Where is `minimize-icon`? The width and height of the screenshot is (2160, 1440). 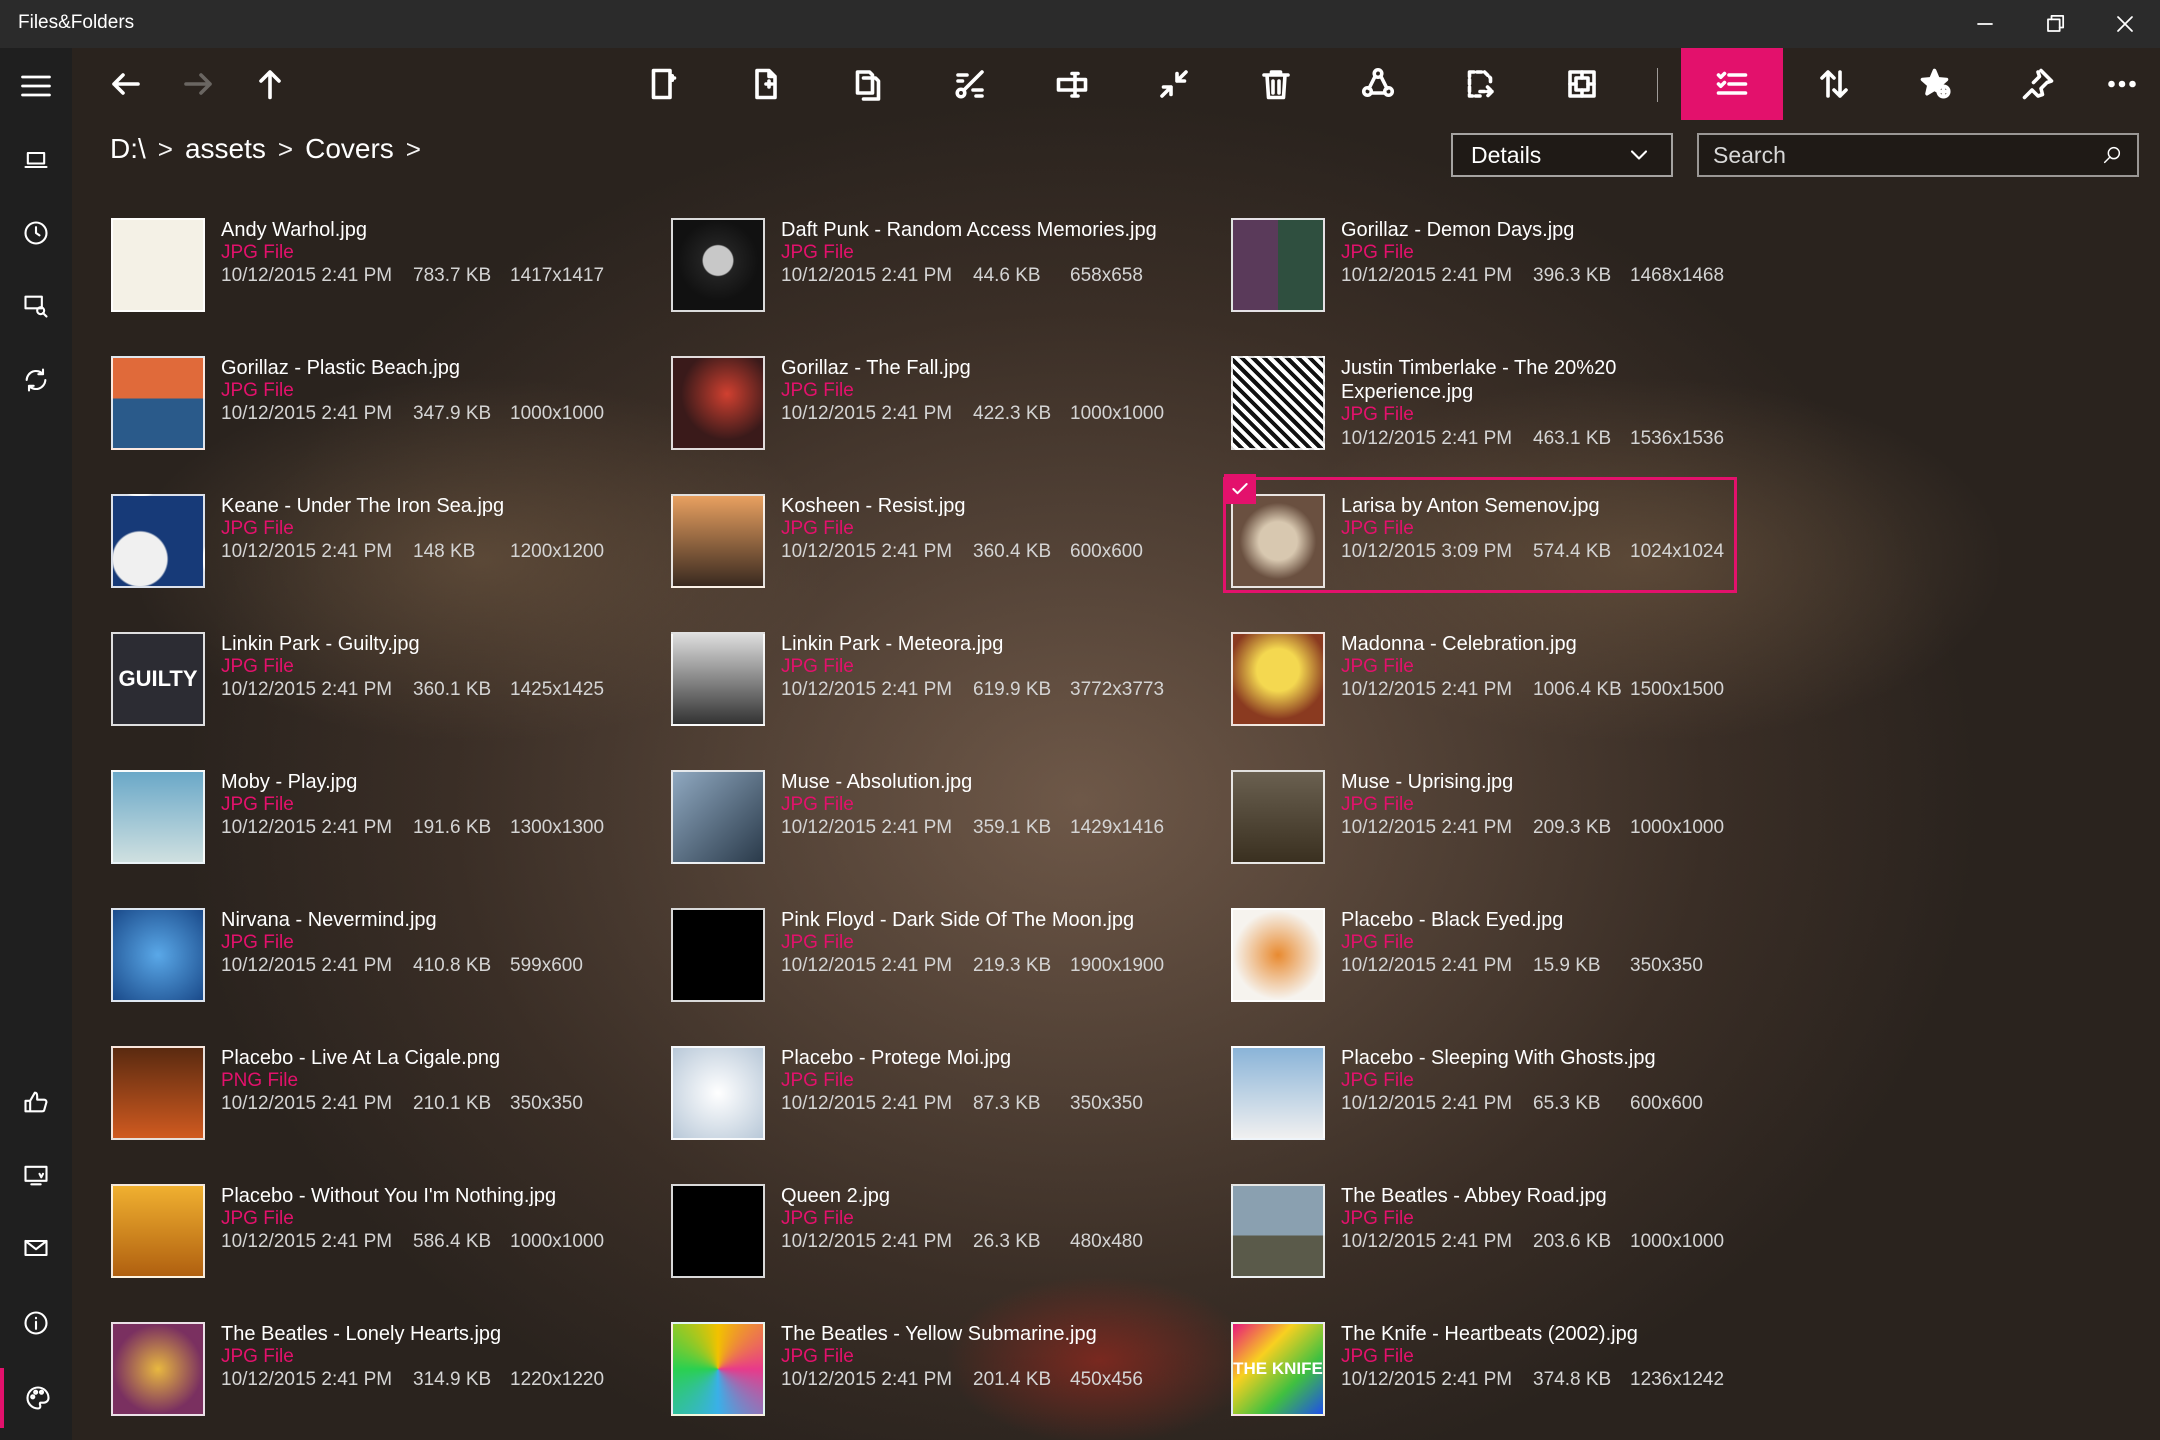 minimize-icon is located at coordinates (1985, 24).